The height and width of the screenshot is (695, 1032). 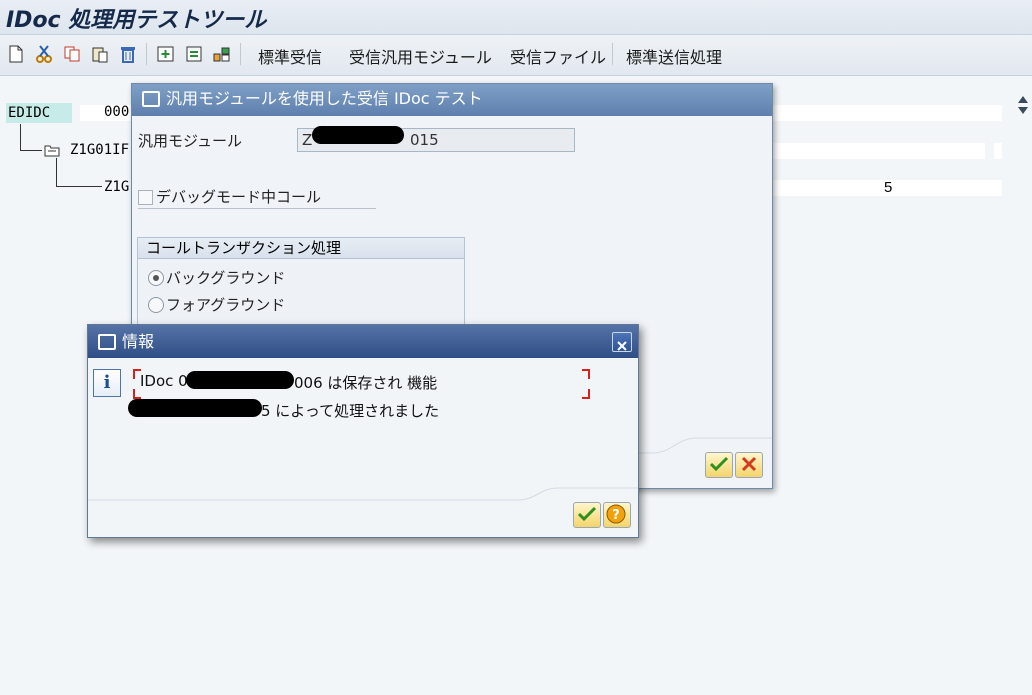 I want to click on z1g01if-field, so click(x=877, y=151).